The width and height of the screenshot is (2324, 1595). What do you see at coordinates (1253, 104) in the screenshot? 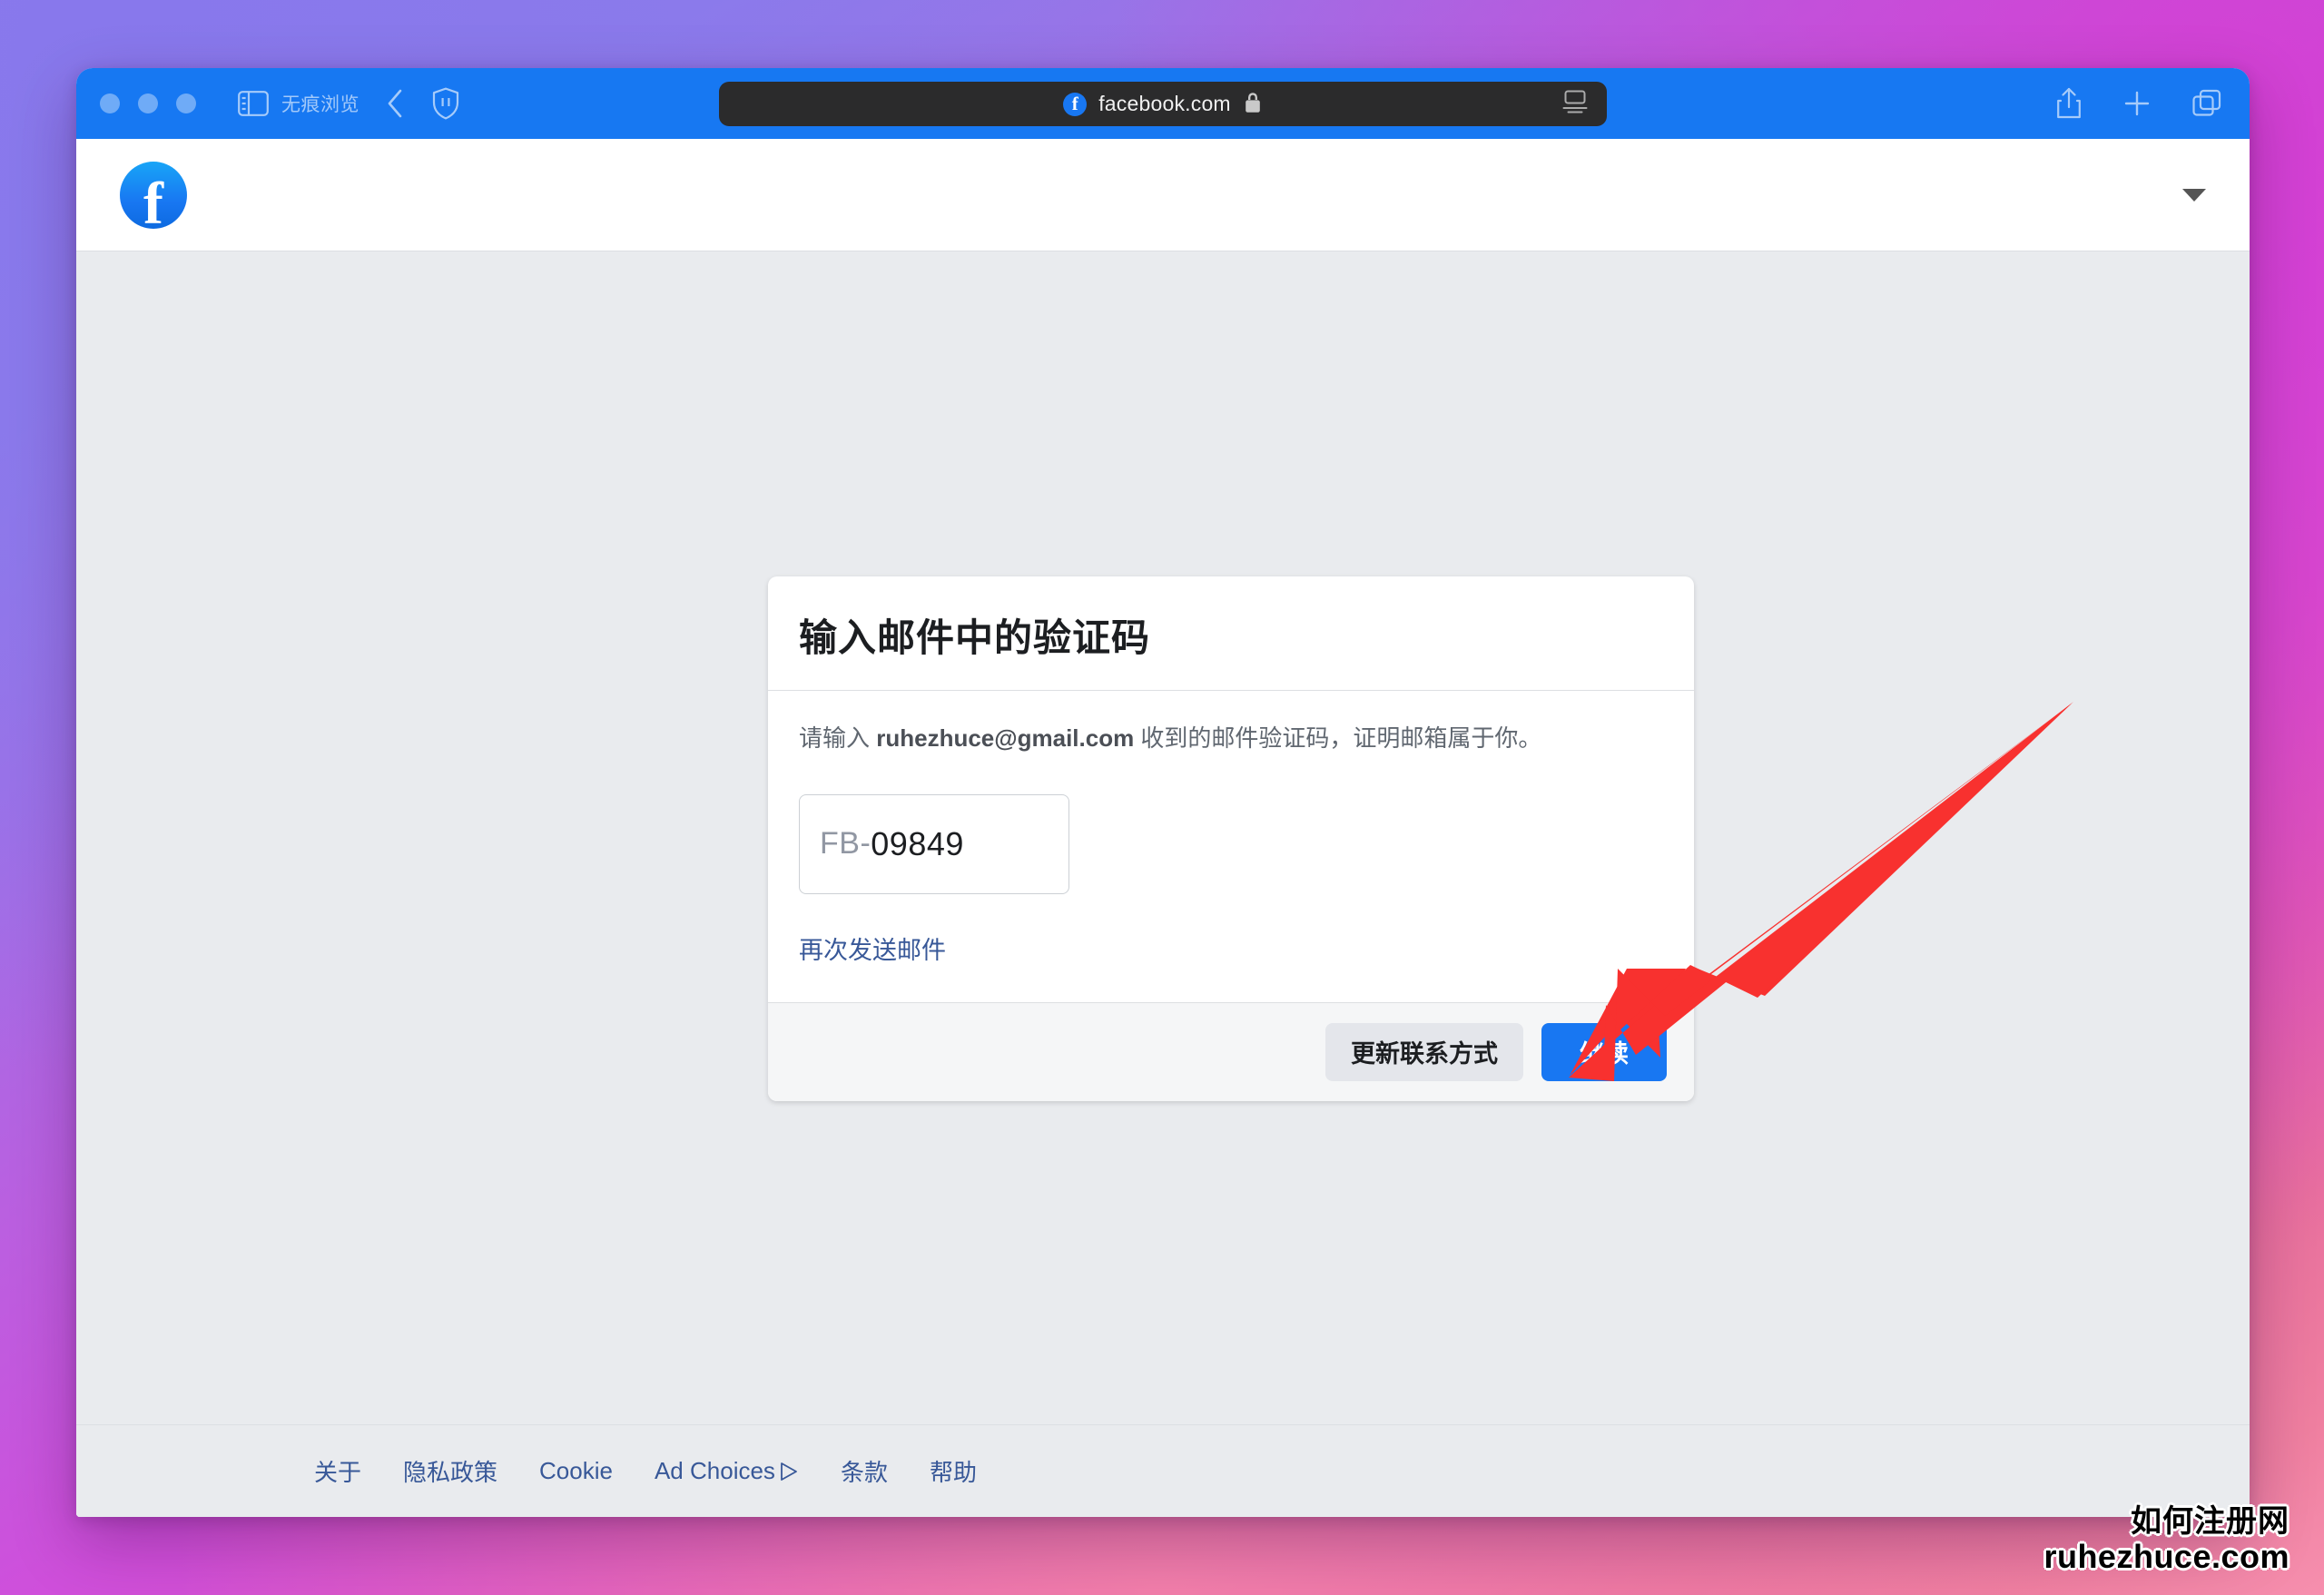
I see `lock-icon` at bounding box center [1253, 104].